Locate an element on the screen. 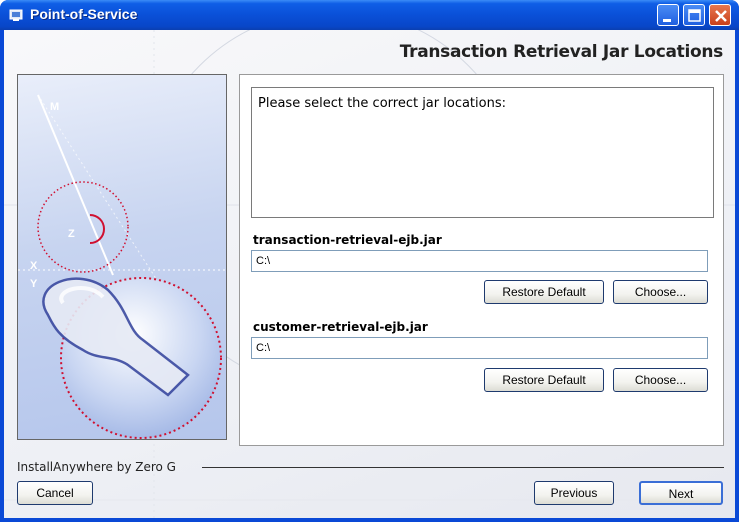 The width and height of the screenshot is (739, 522). customer-jar-label: customer-retrieval-ejb.jar is located at coordinates (340, 327).